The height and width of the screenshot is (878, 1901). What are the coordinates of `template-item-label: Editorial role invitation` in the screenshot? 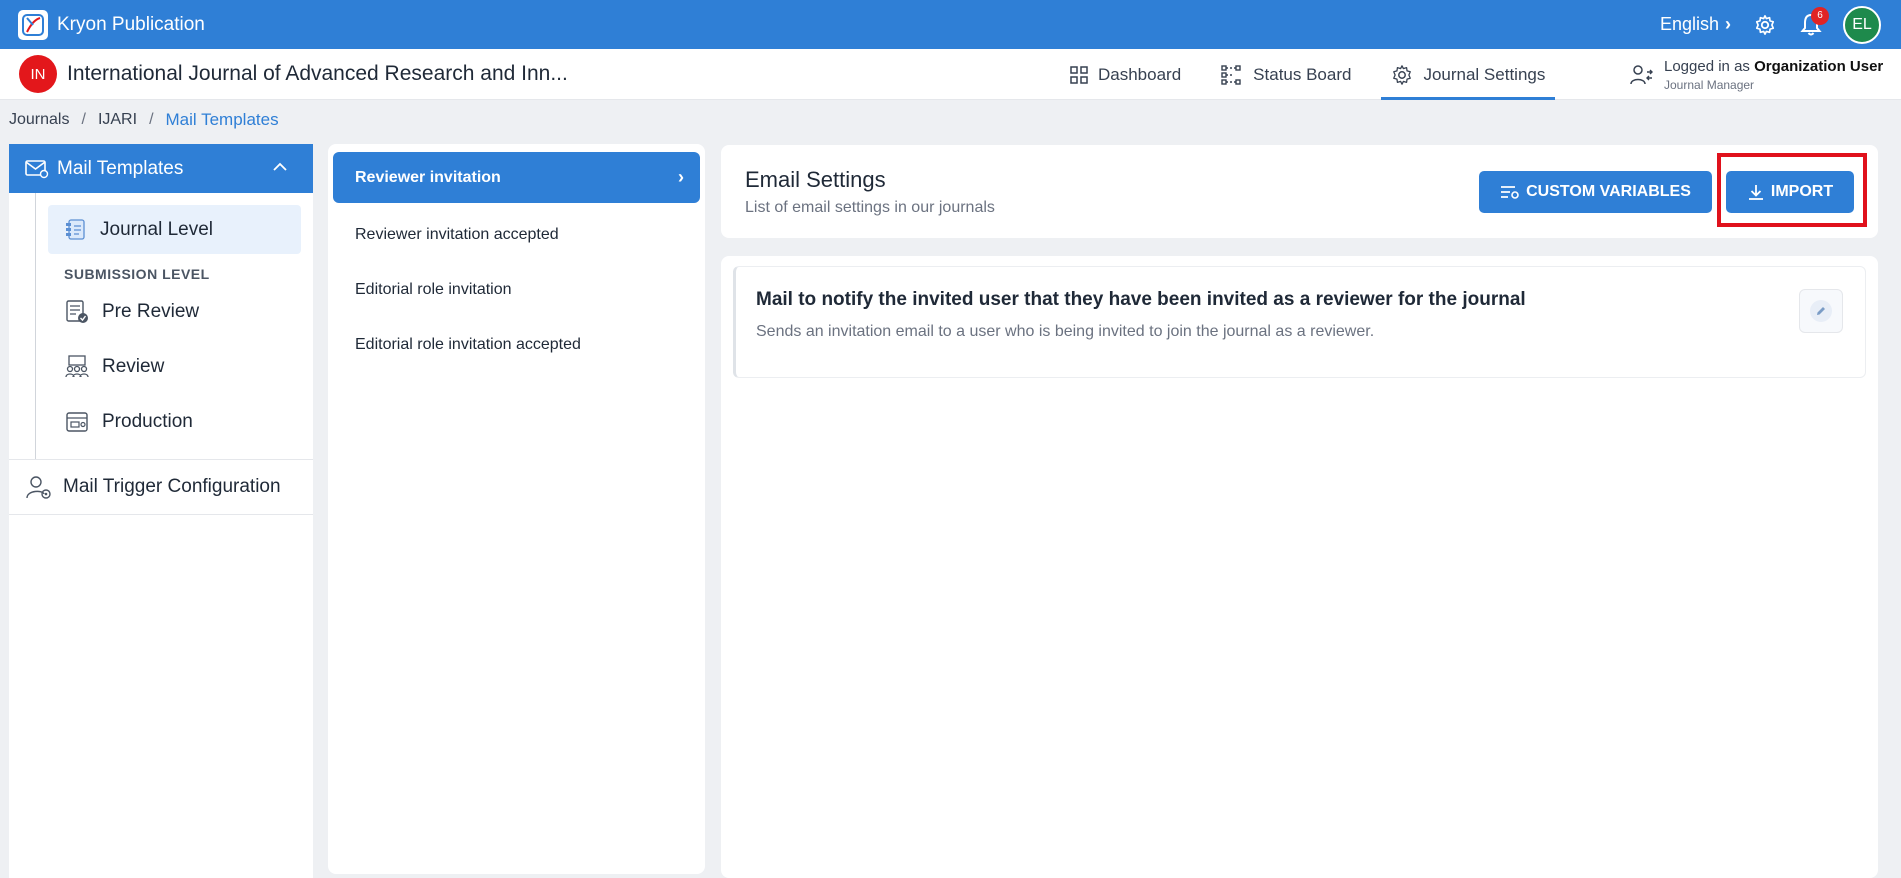 It's located at (433, 289).